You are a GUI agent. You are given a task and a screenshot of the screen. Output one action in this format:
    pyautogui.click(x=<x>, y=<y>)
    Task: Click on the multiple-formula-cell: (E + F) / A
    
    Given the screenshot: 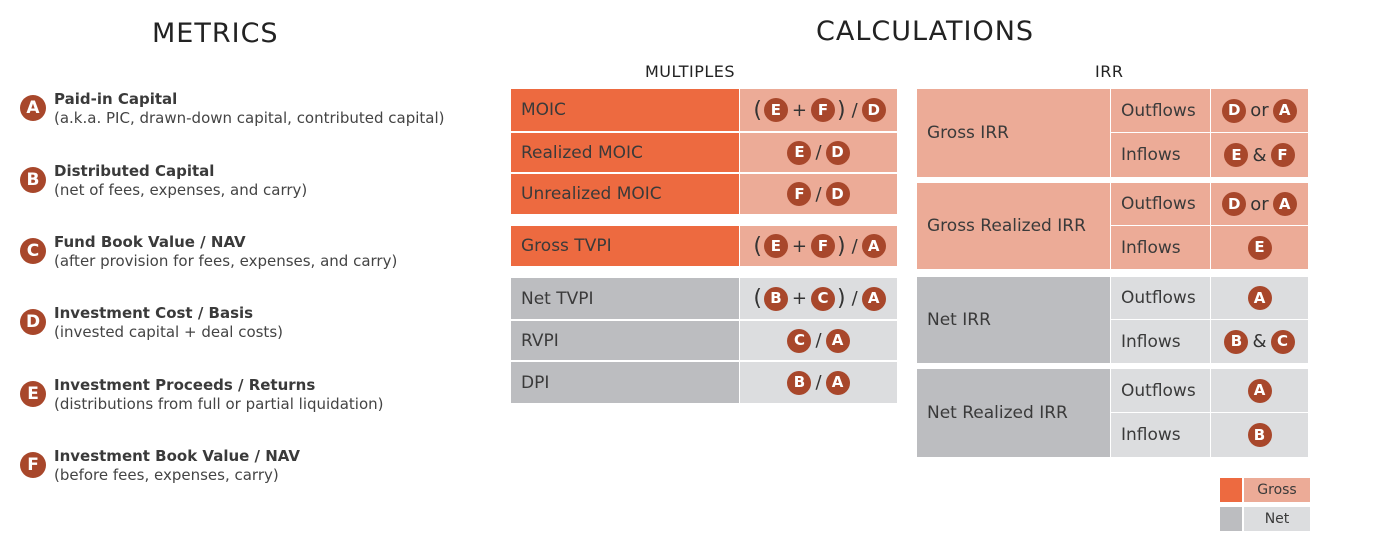 What is the action you would take?
    pyautogui.click(x=818, y=246)
    